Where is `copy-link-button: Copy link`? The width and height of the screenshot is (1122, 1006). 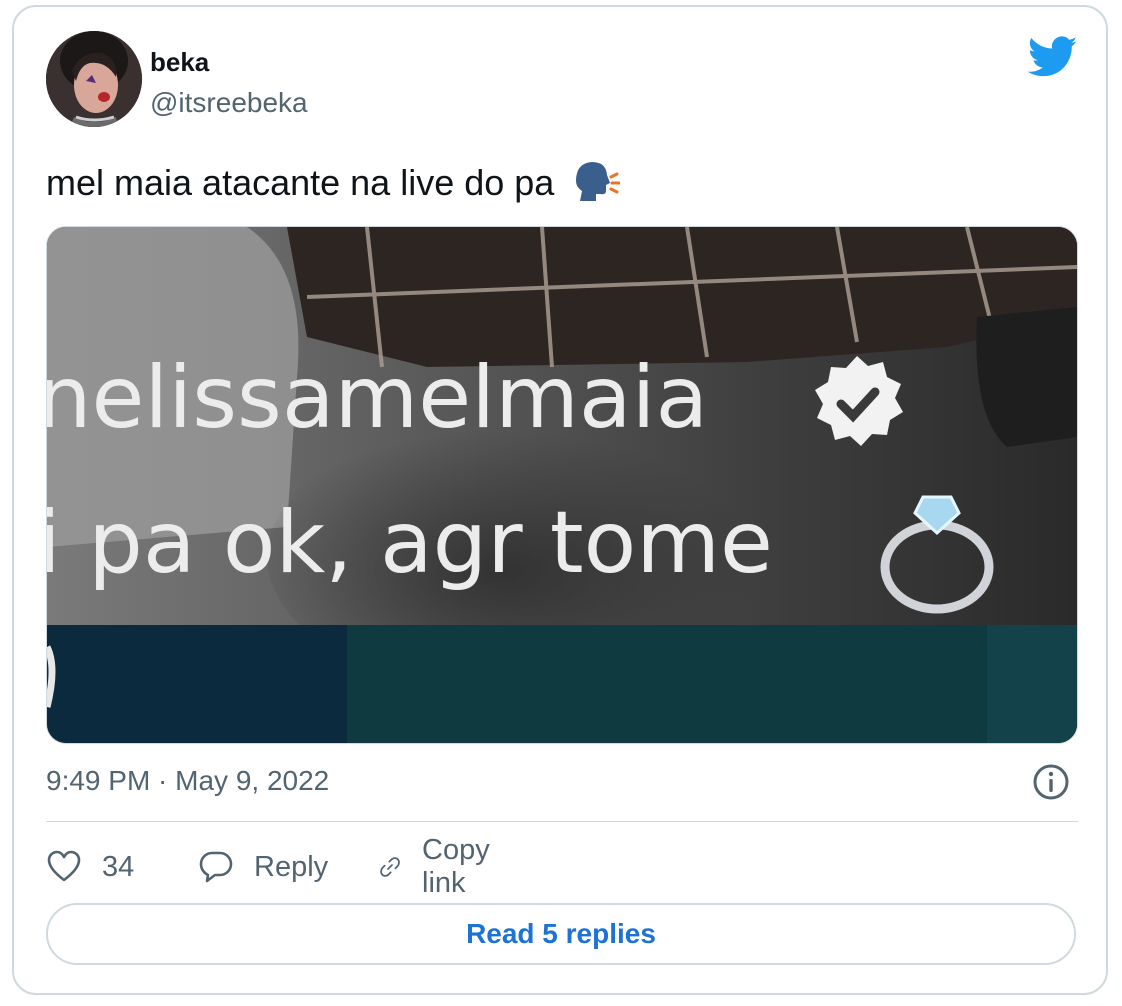 copy-link-button: Copy link is located at coordinates (440, 866).